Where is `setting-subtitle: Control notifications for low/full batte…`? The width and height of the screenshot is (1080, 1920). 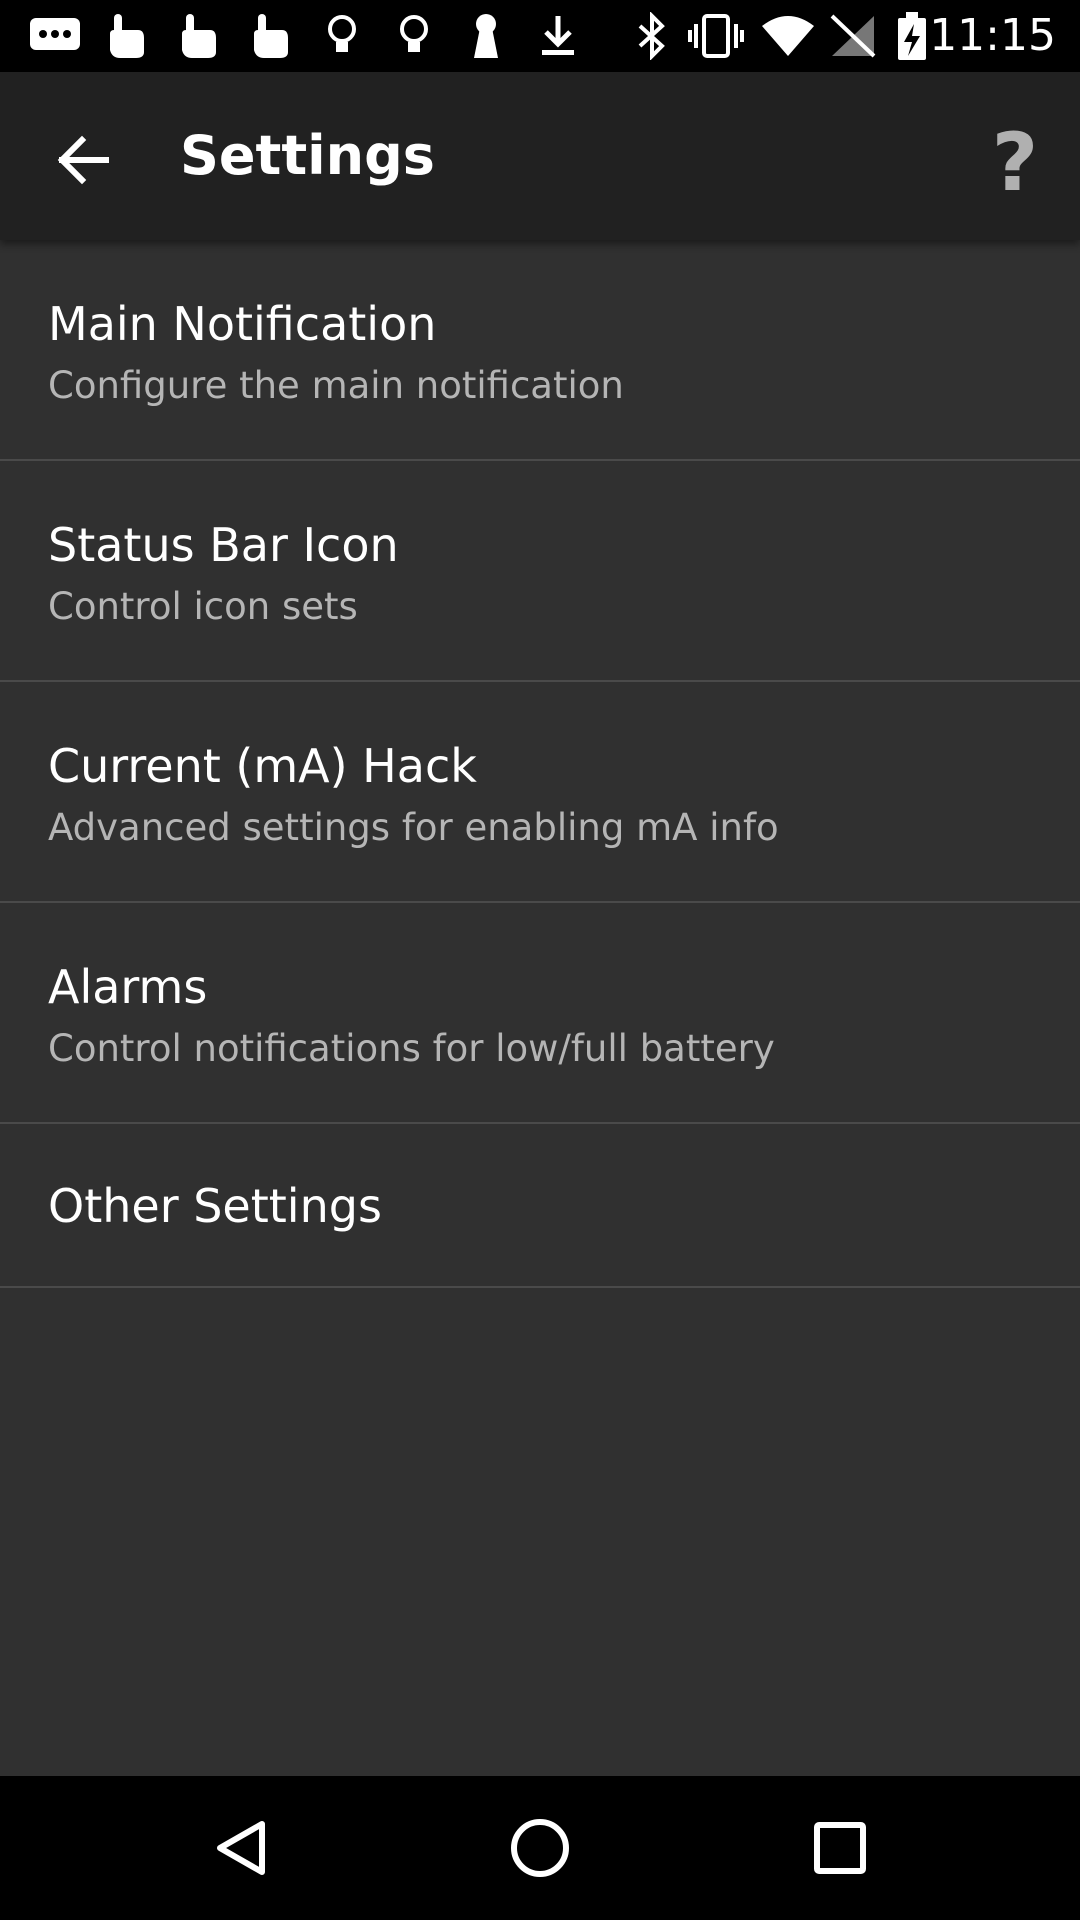
setting-subtitle: Control notifications for low/full batte… is located at coordinates (411, 1048).